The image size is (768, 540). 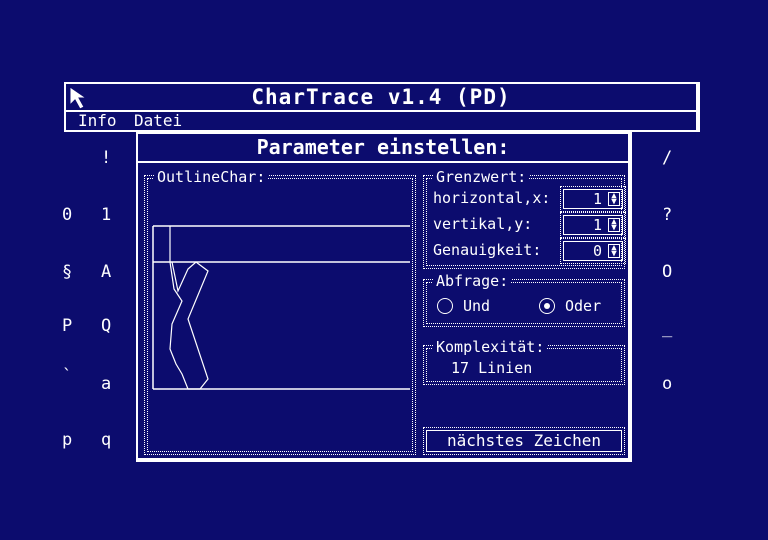 What do you see at coordinates (106, 326) in the screenshot?
I see `glyph: Q` at bounding box center [106, 326].